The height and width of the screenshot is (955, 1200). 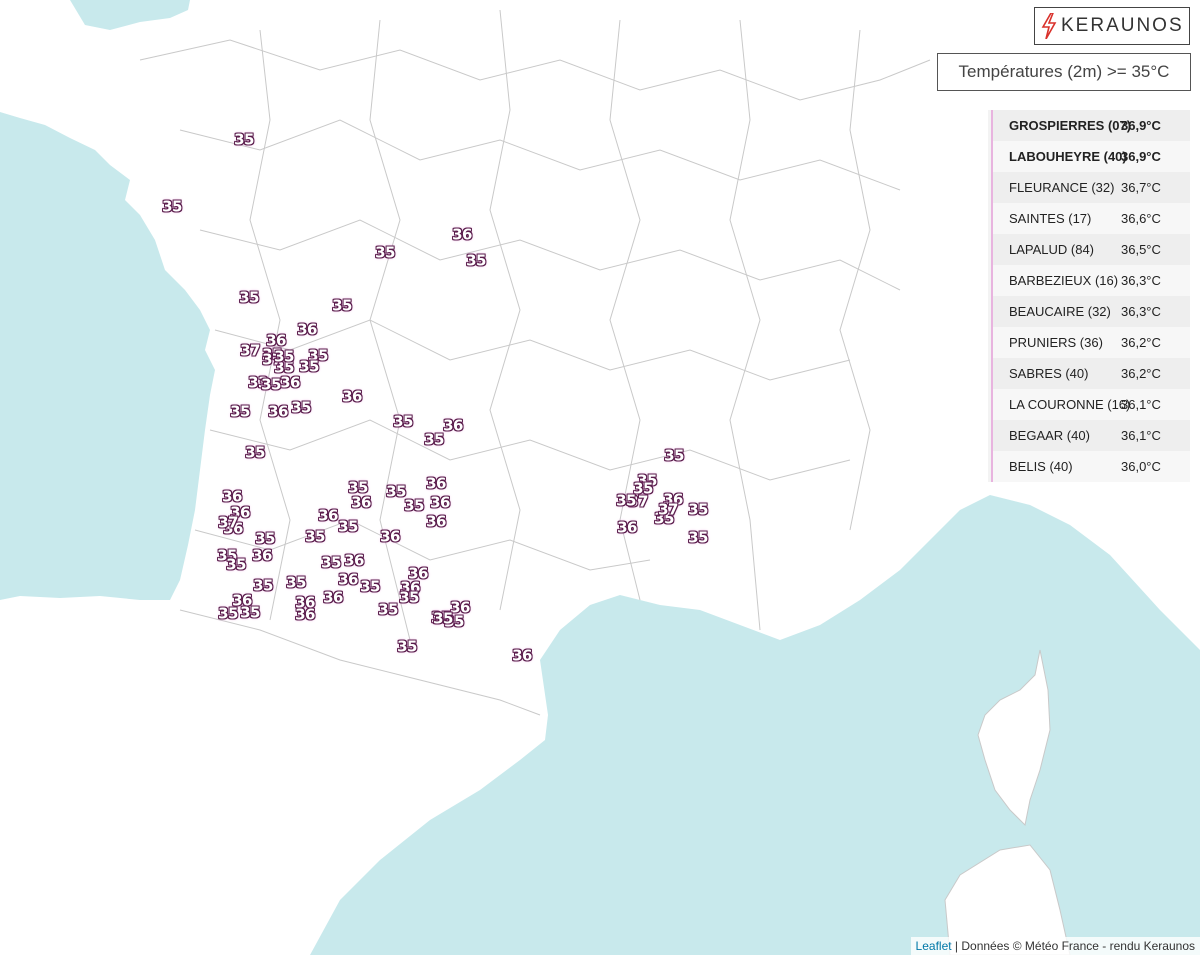 What do you see at coordinates (1056, 342) in the screenshot?
I see `ranking-station-name: PRUNIERS (36)` at bounding box center [1056, 342].